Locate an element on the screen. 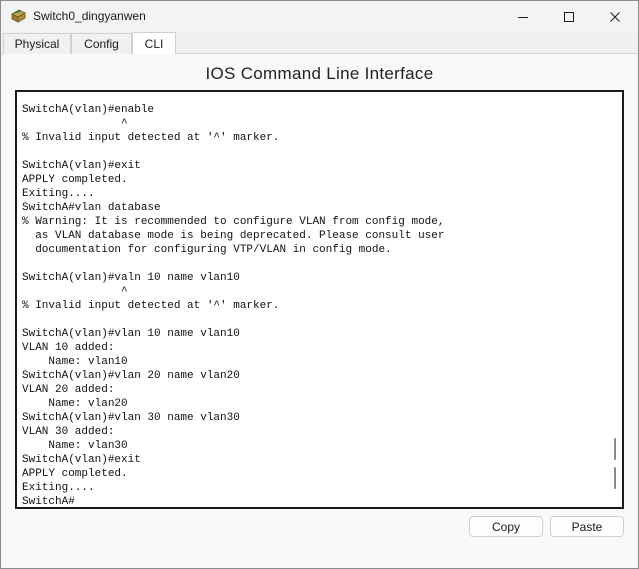  close-button is located at coordinates (615, 16).